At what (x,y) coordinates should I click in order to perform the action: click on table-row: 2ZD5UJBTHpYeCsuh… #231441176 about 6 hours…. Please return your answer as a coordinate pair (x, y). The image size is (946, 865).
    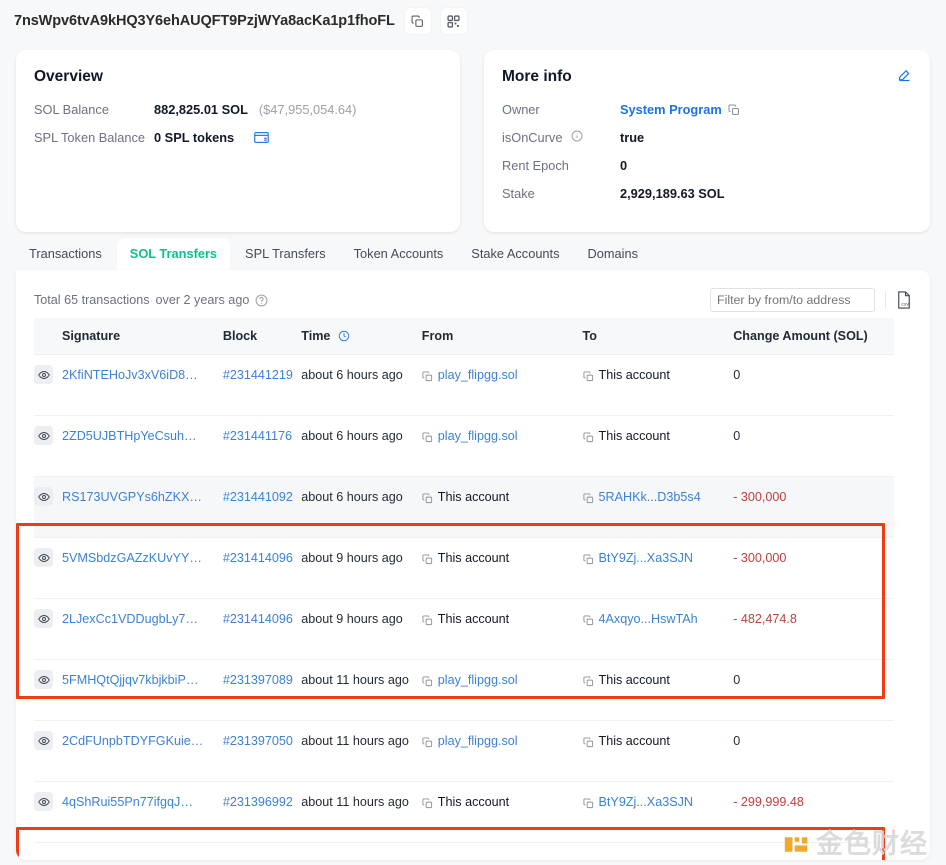
    Looking at the image, I should click on (464, 446).